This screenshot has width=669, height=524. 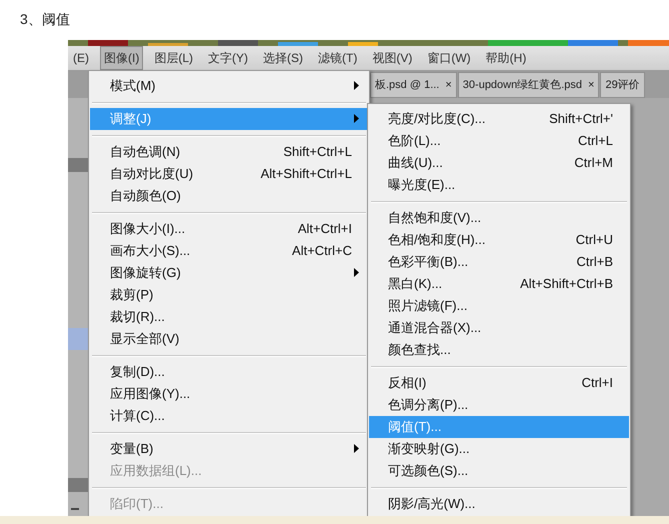 I want to click on menu-item: 变量(B), so click(x=229, y=449).